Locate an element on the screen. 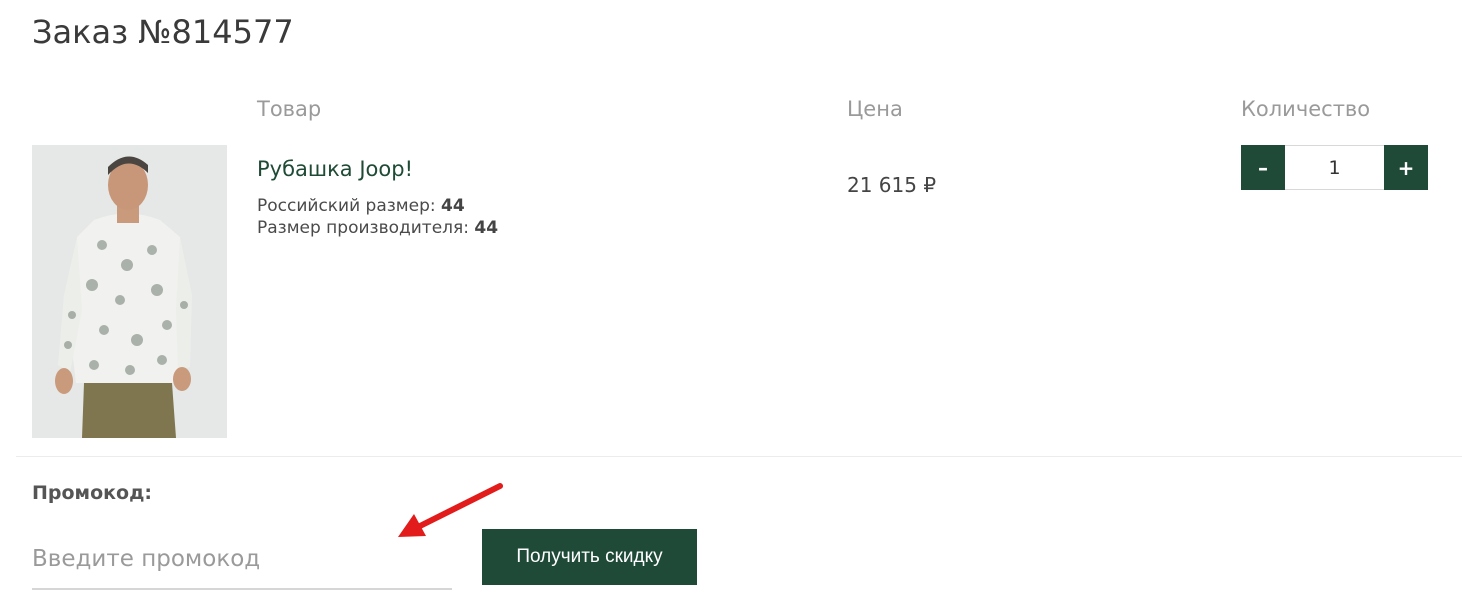 The image size is (1462, 601). quantity-increase-button: + is located at coordinates (1406, 167).